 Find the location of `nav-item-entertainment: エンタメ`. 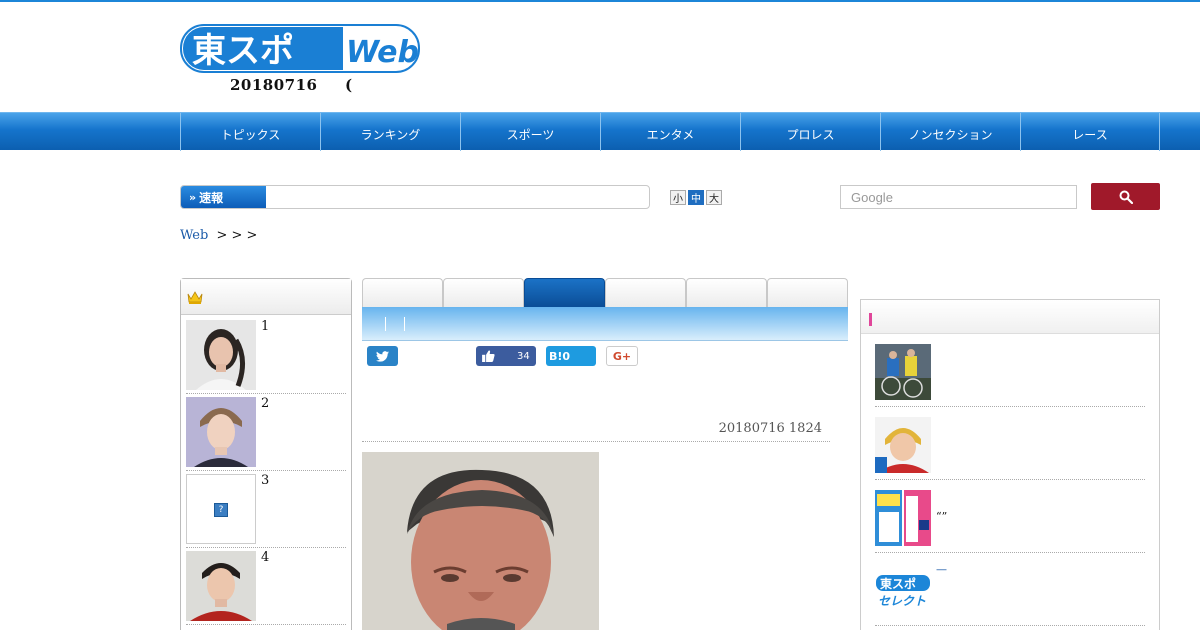

nav-item-entertainment: エンタメ is located at coordinates (670, 132).